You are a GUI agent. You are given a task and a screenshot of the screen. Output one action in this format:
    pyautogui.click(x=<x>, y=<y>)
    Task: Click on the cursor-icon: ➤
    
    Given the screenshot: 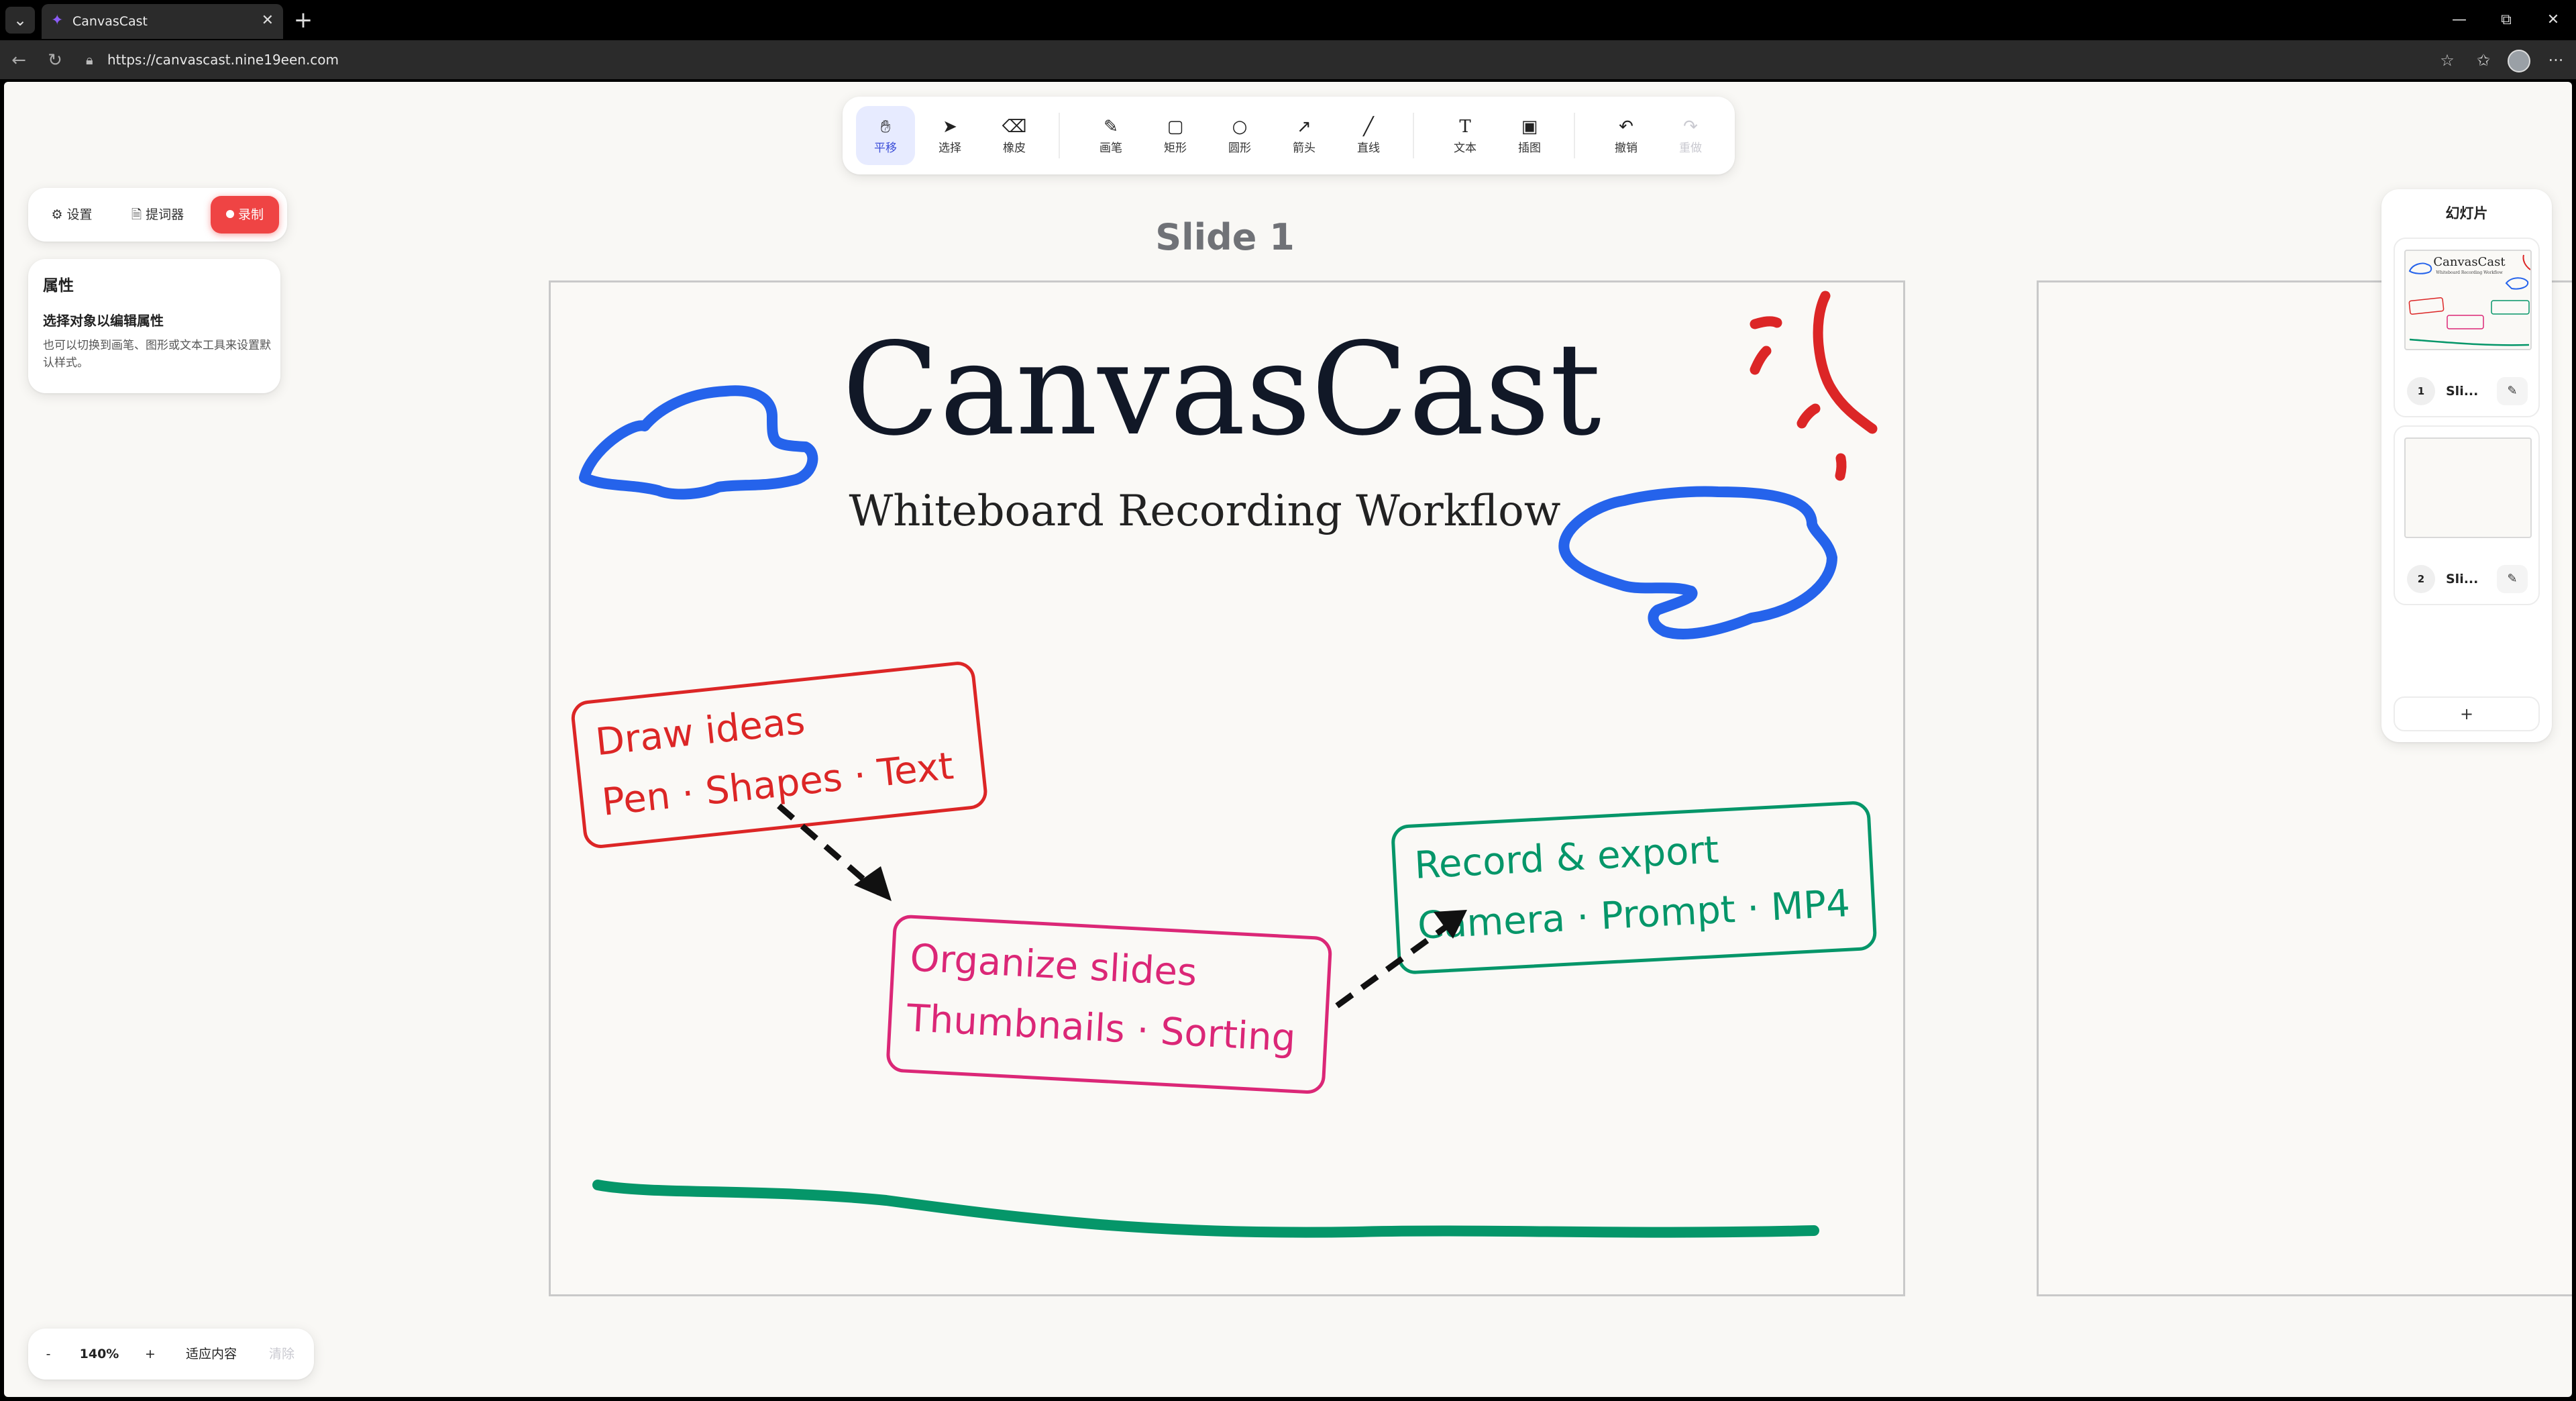 What is the action you would take?
    pyautogui.click(x=950, y=127)
    